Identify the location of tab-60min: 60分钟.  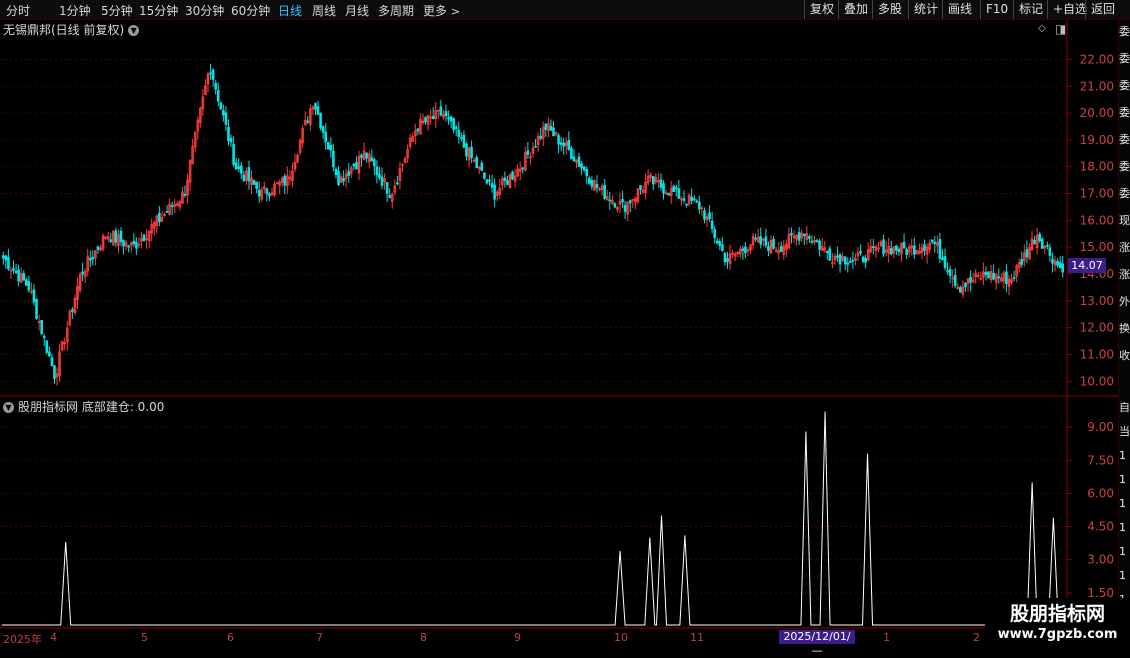
(250, 10).